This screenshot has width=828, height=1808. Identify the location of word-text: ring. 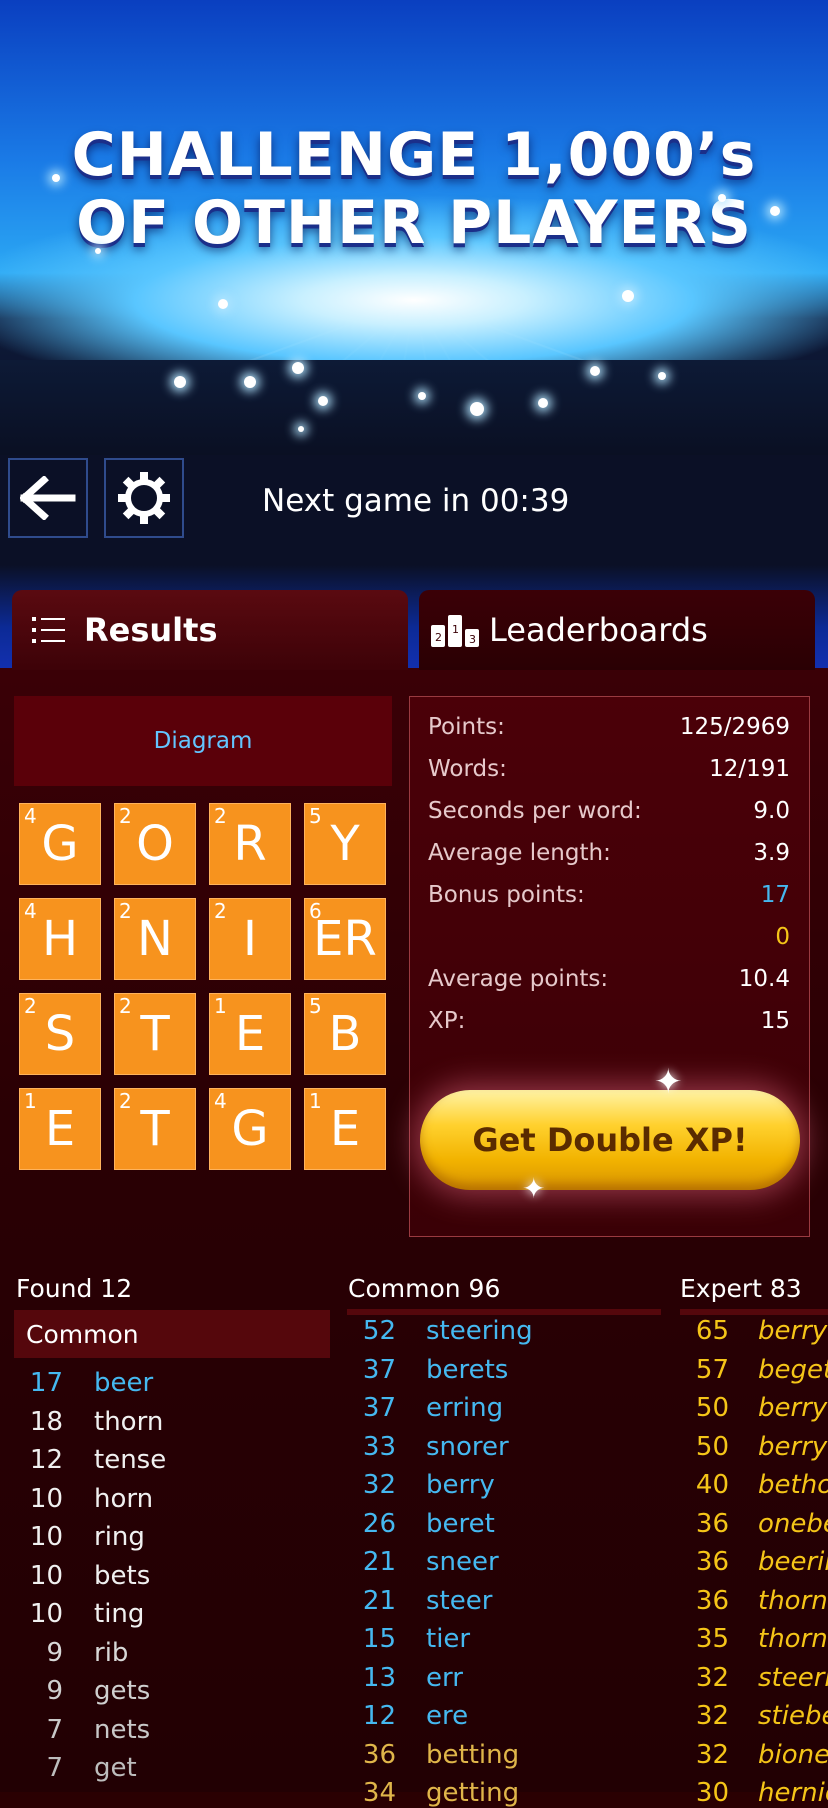
(119, 1537).